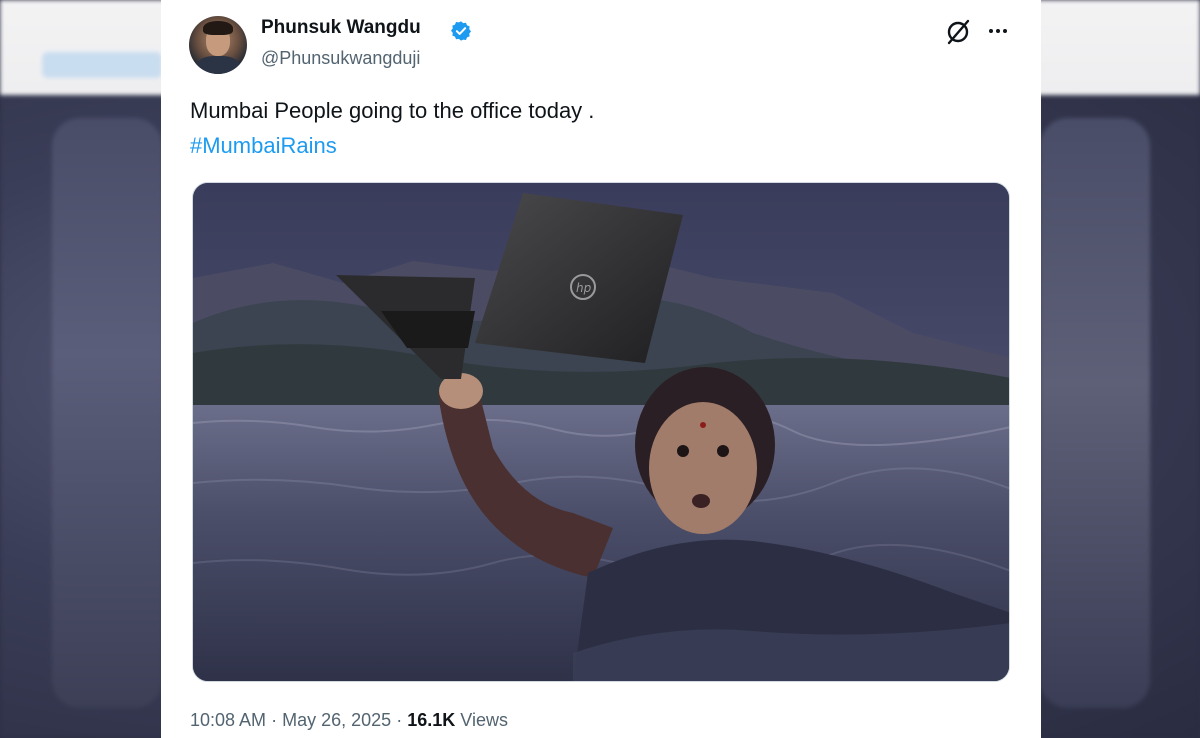 This screenshot has width=1200, height=738. I want to click on background-ghost-image-left, so click(107, 413).